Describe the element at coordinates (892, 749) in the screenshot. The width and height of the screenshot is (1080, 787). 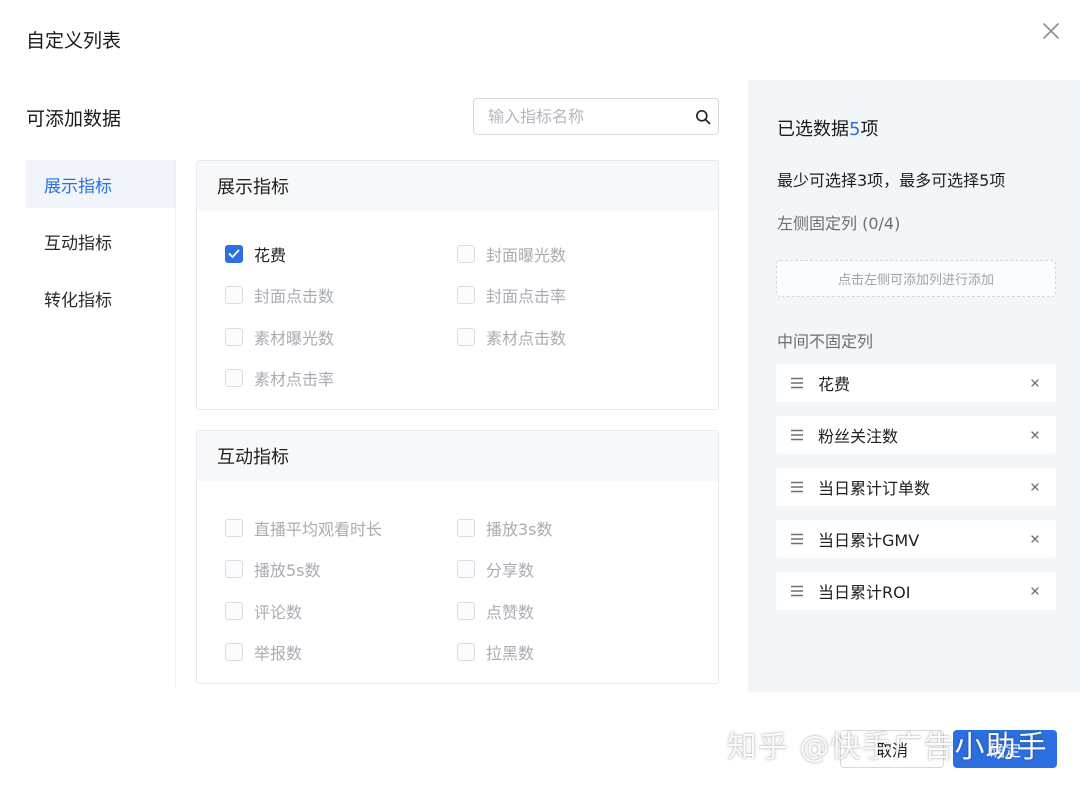
I see `cancel-button: 取消` at that location.